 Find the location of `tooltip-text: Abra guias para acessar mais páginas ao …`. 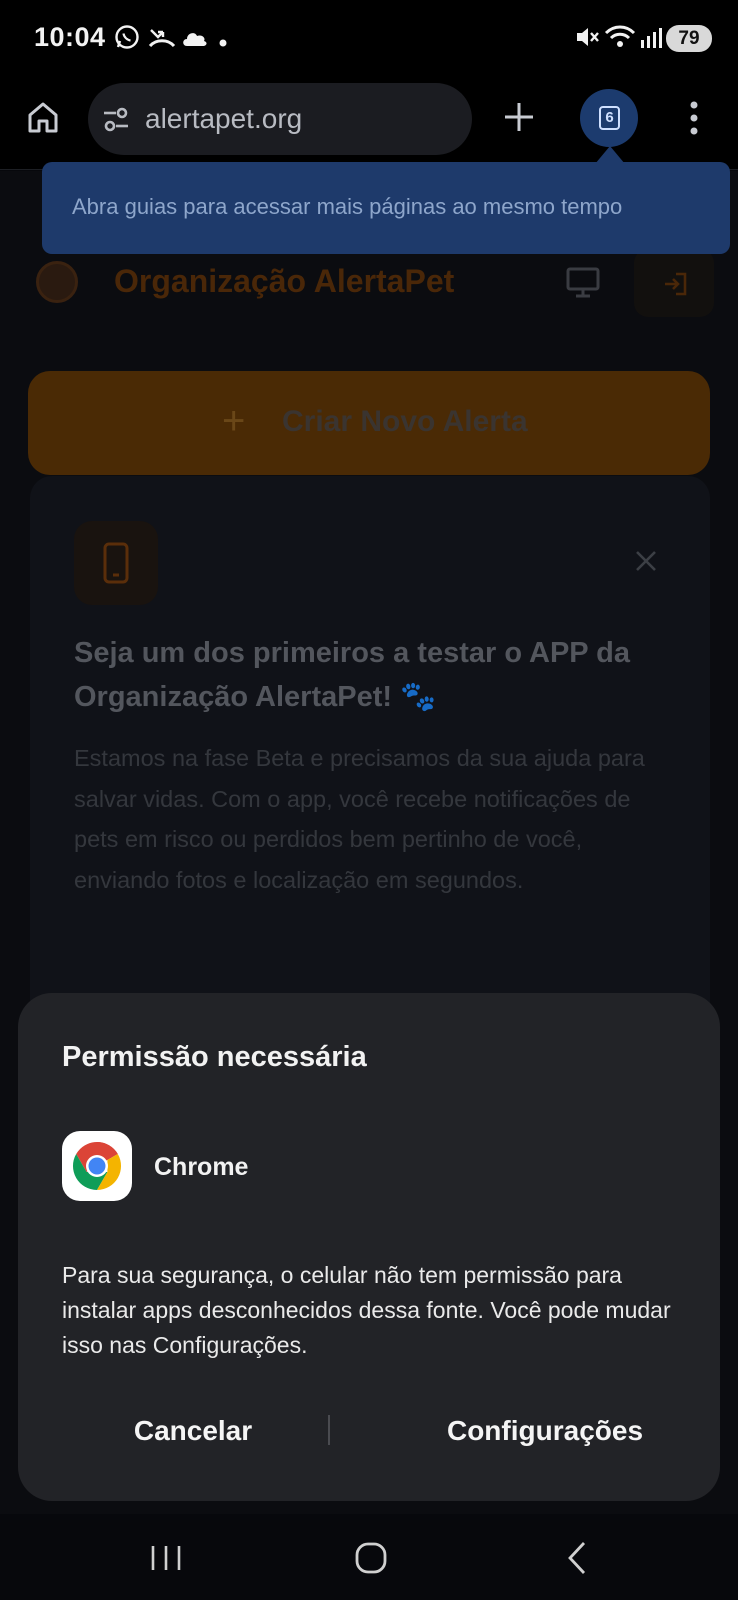

tooltip-text: Abra guias para acessar mais páginas ao … is located at coordinates (347, 206).